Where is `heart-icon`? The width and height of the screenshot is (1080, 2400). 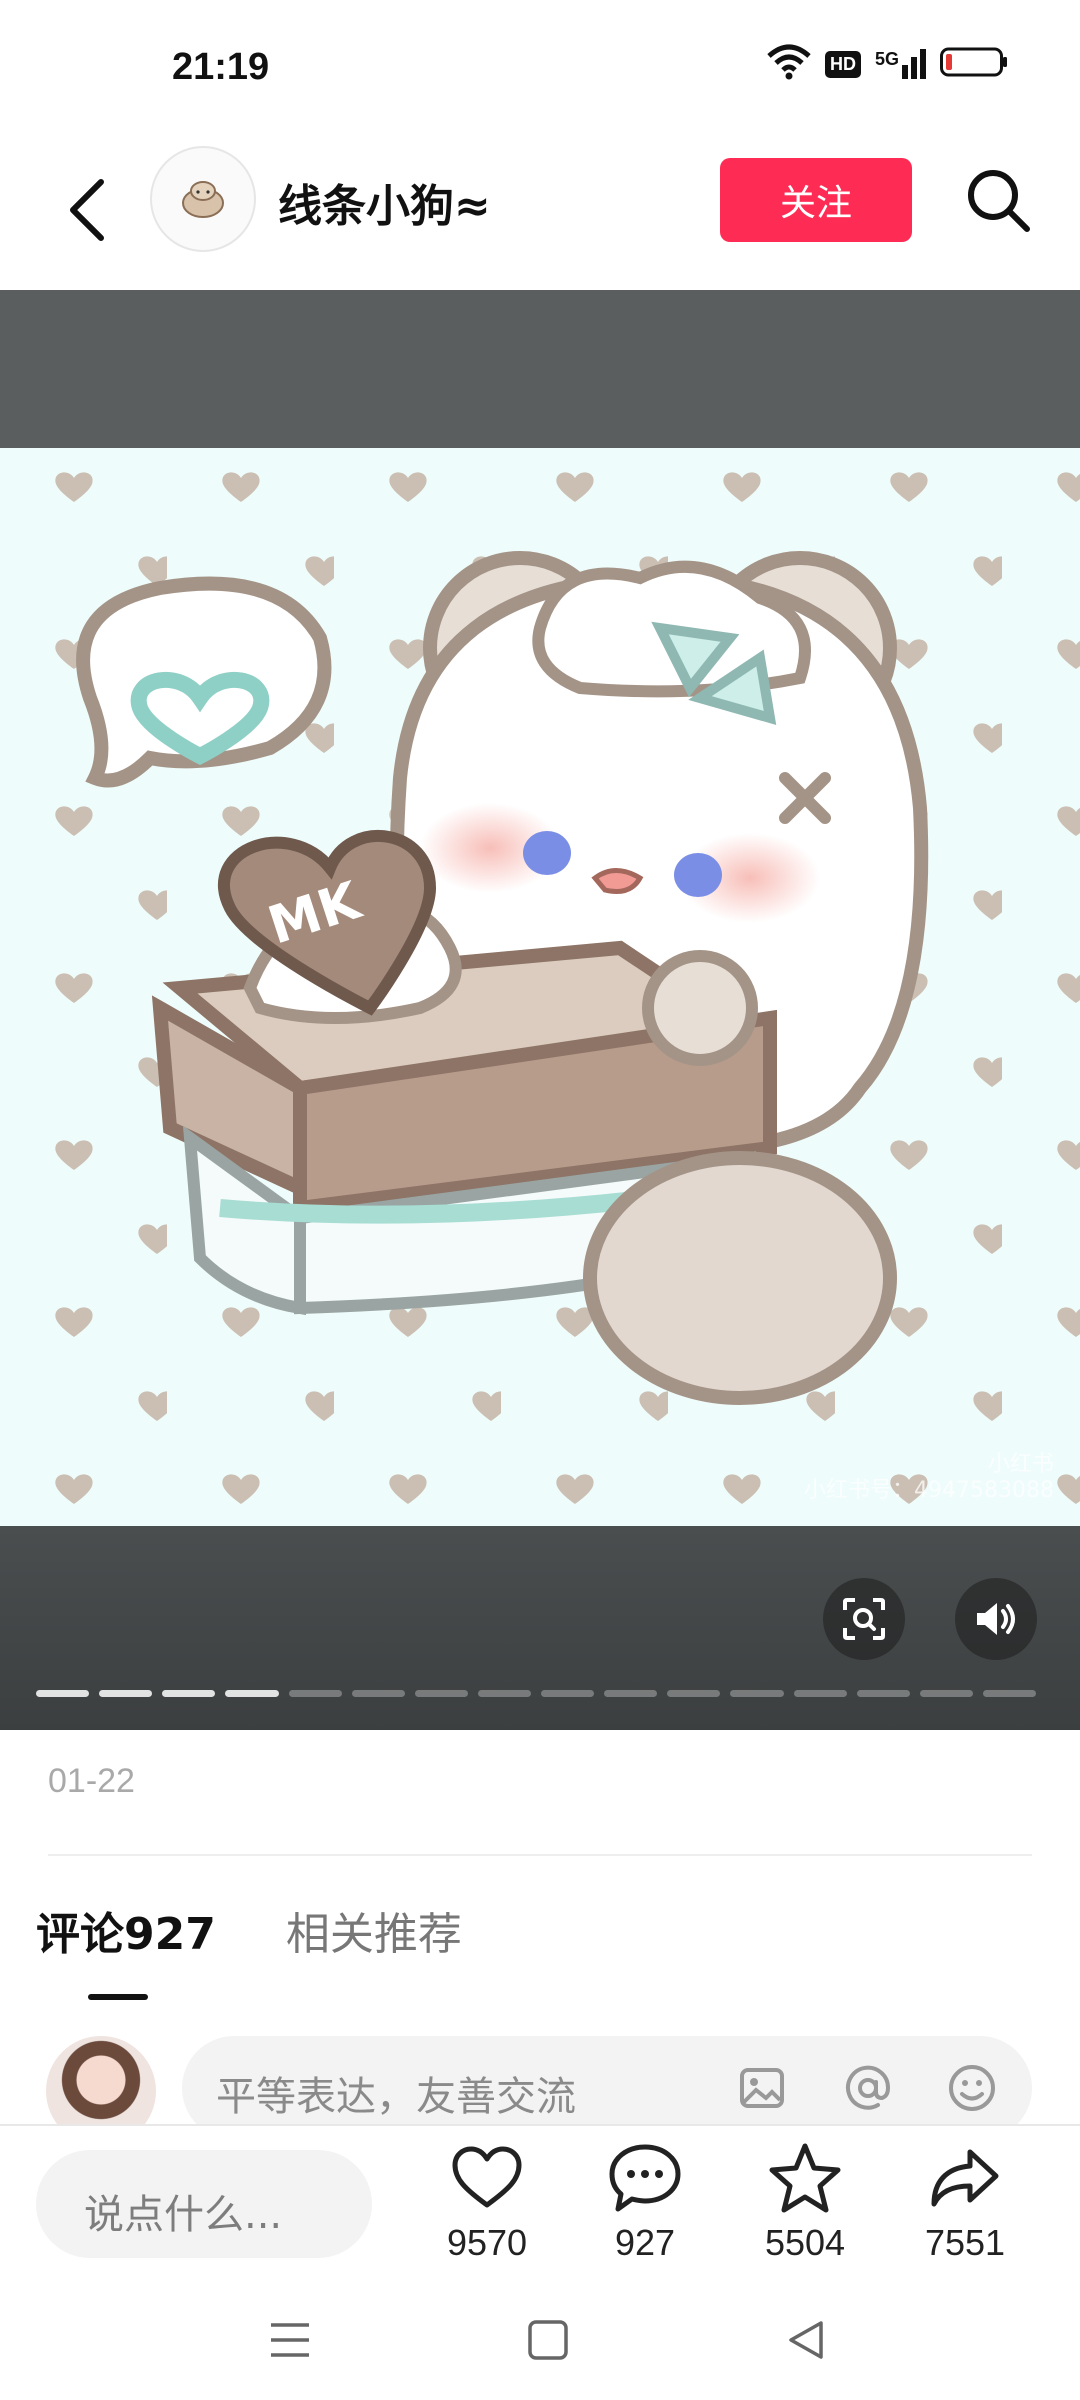 heart-icon is located at coordinates (487, 2177).